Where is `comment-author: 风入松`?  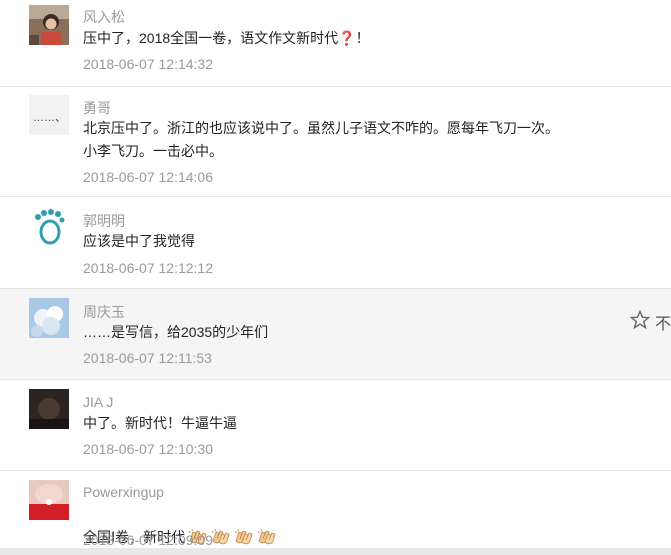 comment-author: 风入松 is located at coordinates (104, 17).